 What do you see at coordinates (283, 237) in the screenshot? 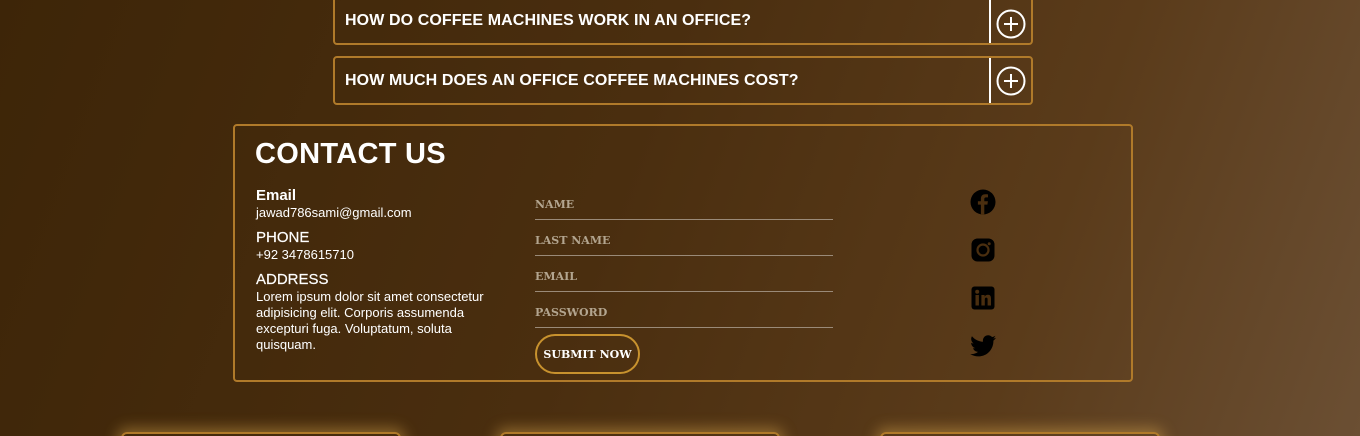
I see `phone-label: PHONE` at bounding box center [283, 237].